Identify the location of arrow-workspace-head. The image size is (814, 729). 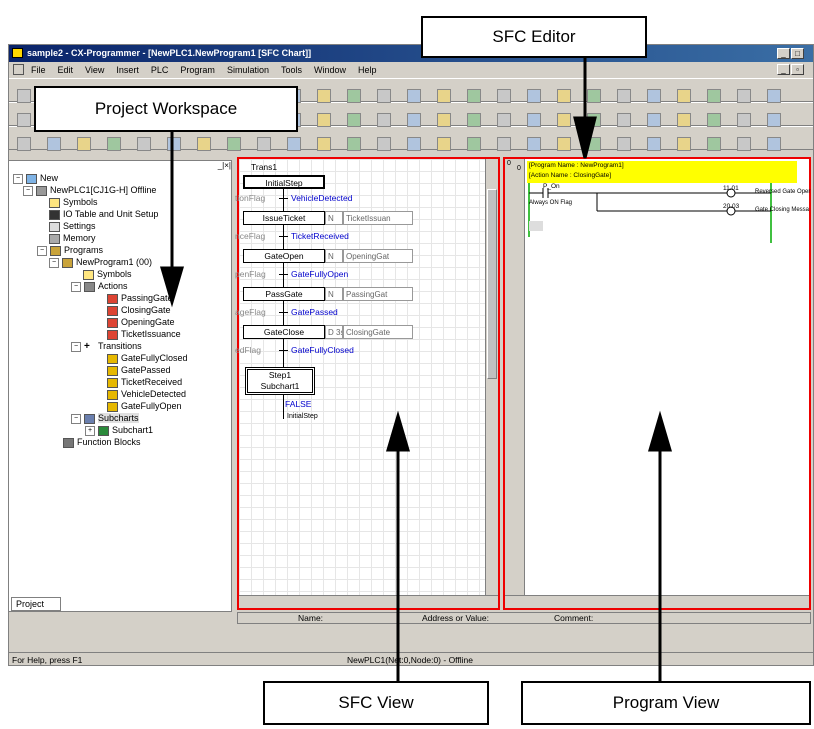
(172, 287).